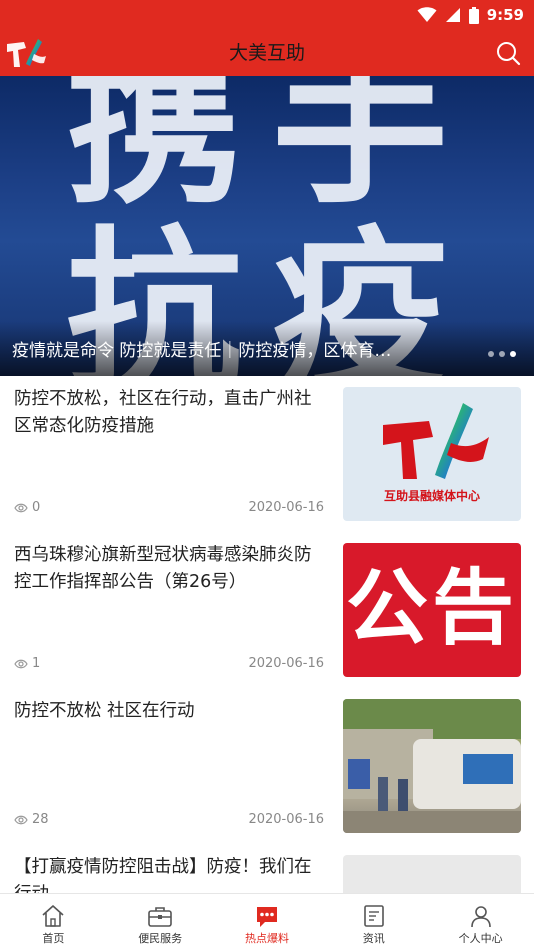 The width and height of the screenshot is (534, 949). I want to click on status-bar: 9:59, so click(267, 15).